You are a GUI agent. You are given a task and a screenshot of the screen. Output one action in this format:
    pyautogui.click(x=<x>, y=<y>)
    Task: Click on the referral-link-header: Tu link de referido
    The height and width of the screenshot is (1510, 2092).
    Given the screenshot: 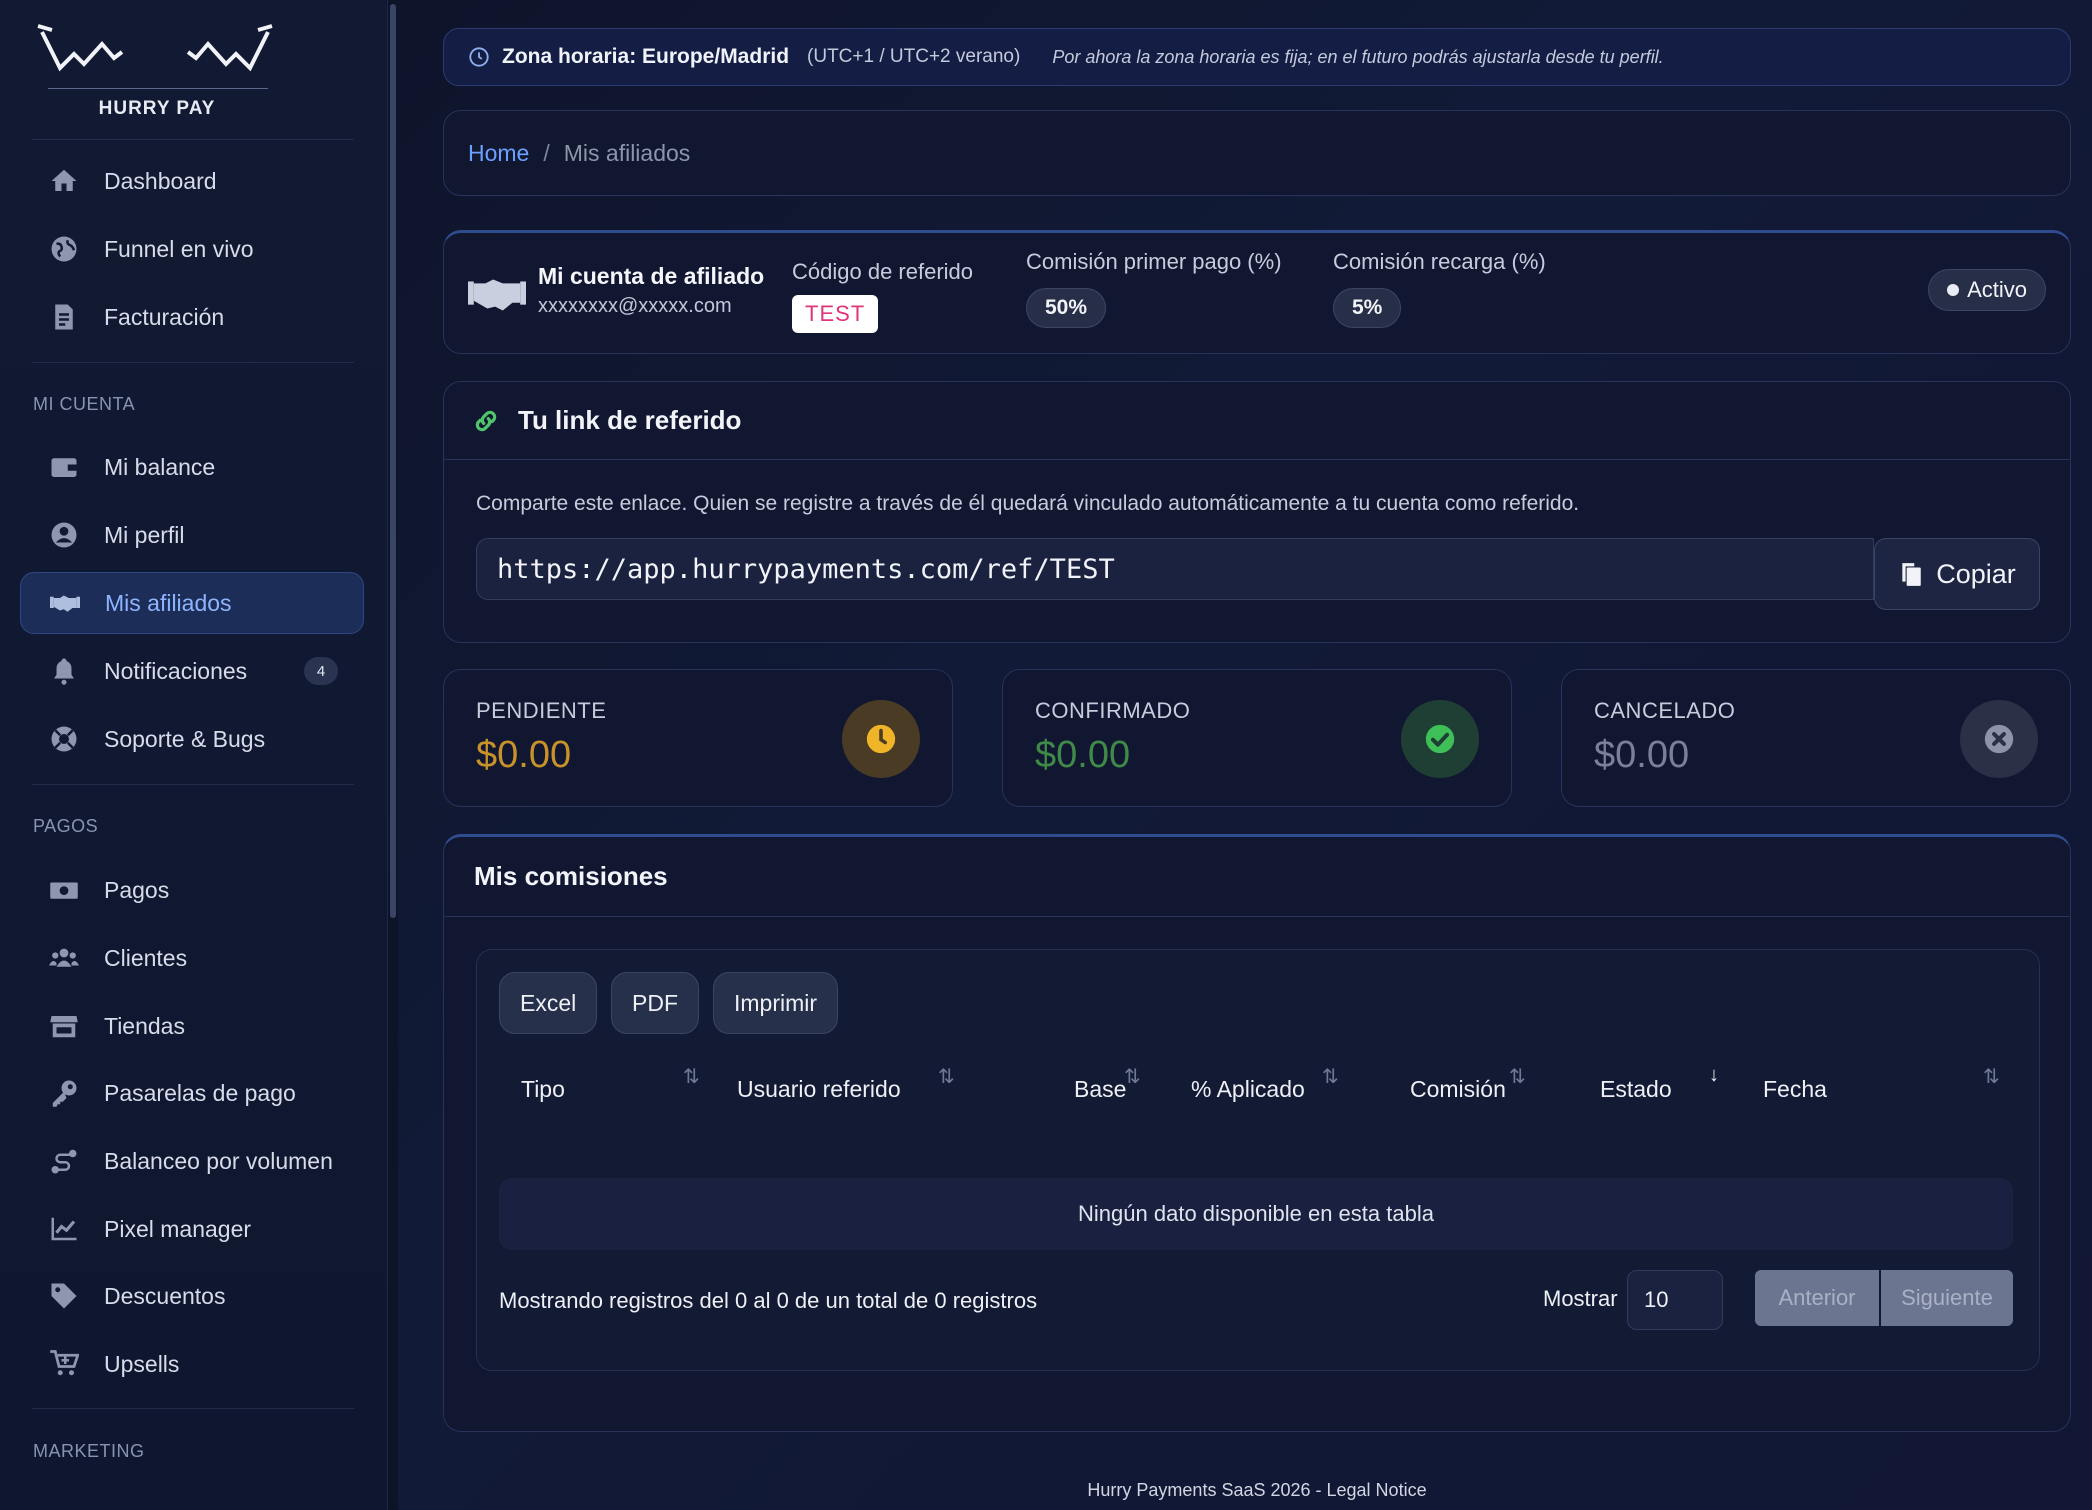 What is the action you would take?
    pyautogui.click(x=1257, y=421)
    